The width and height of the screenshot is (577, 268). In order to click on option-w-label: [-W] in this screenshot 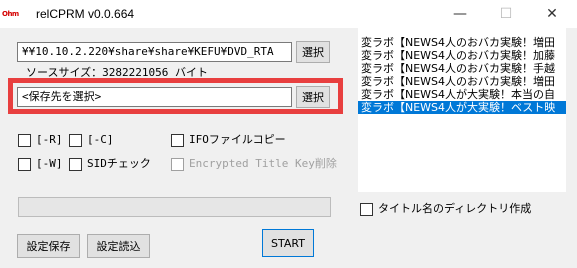, I will do `click(49, 163)`.